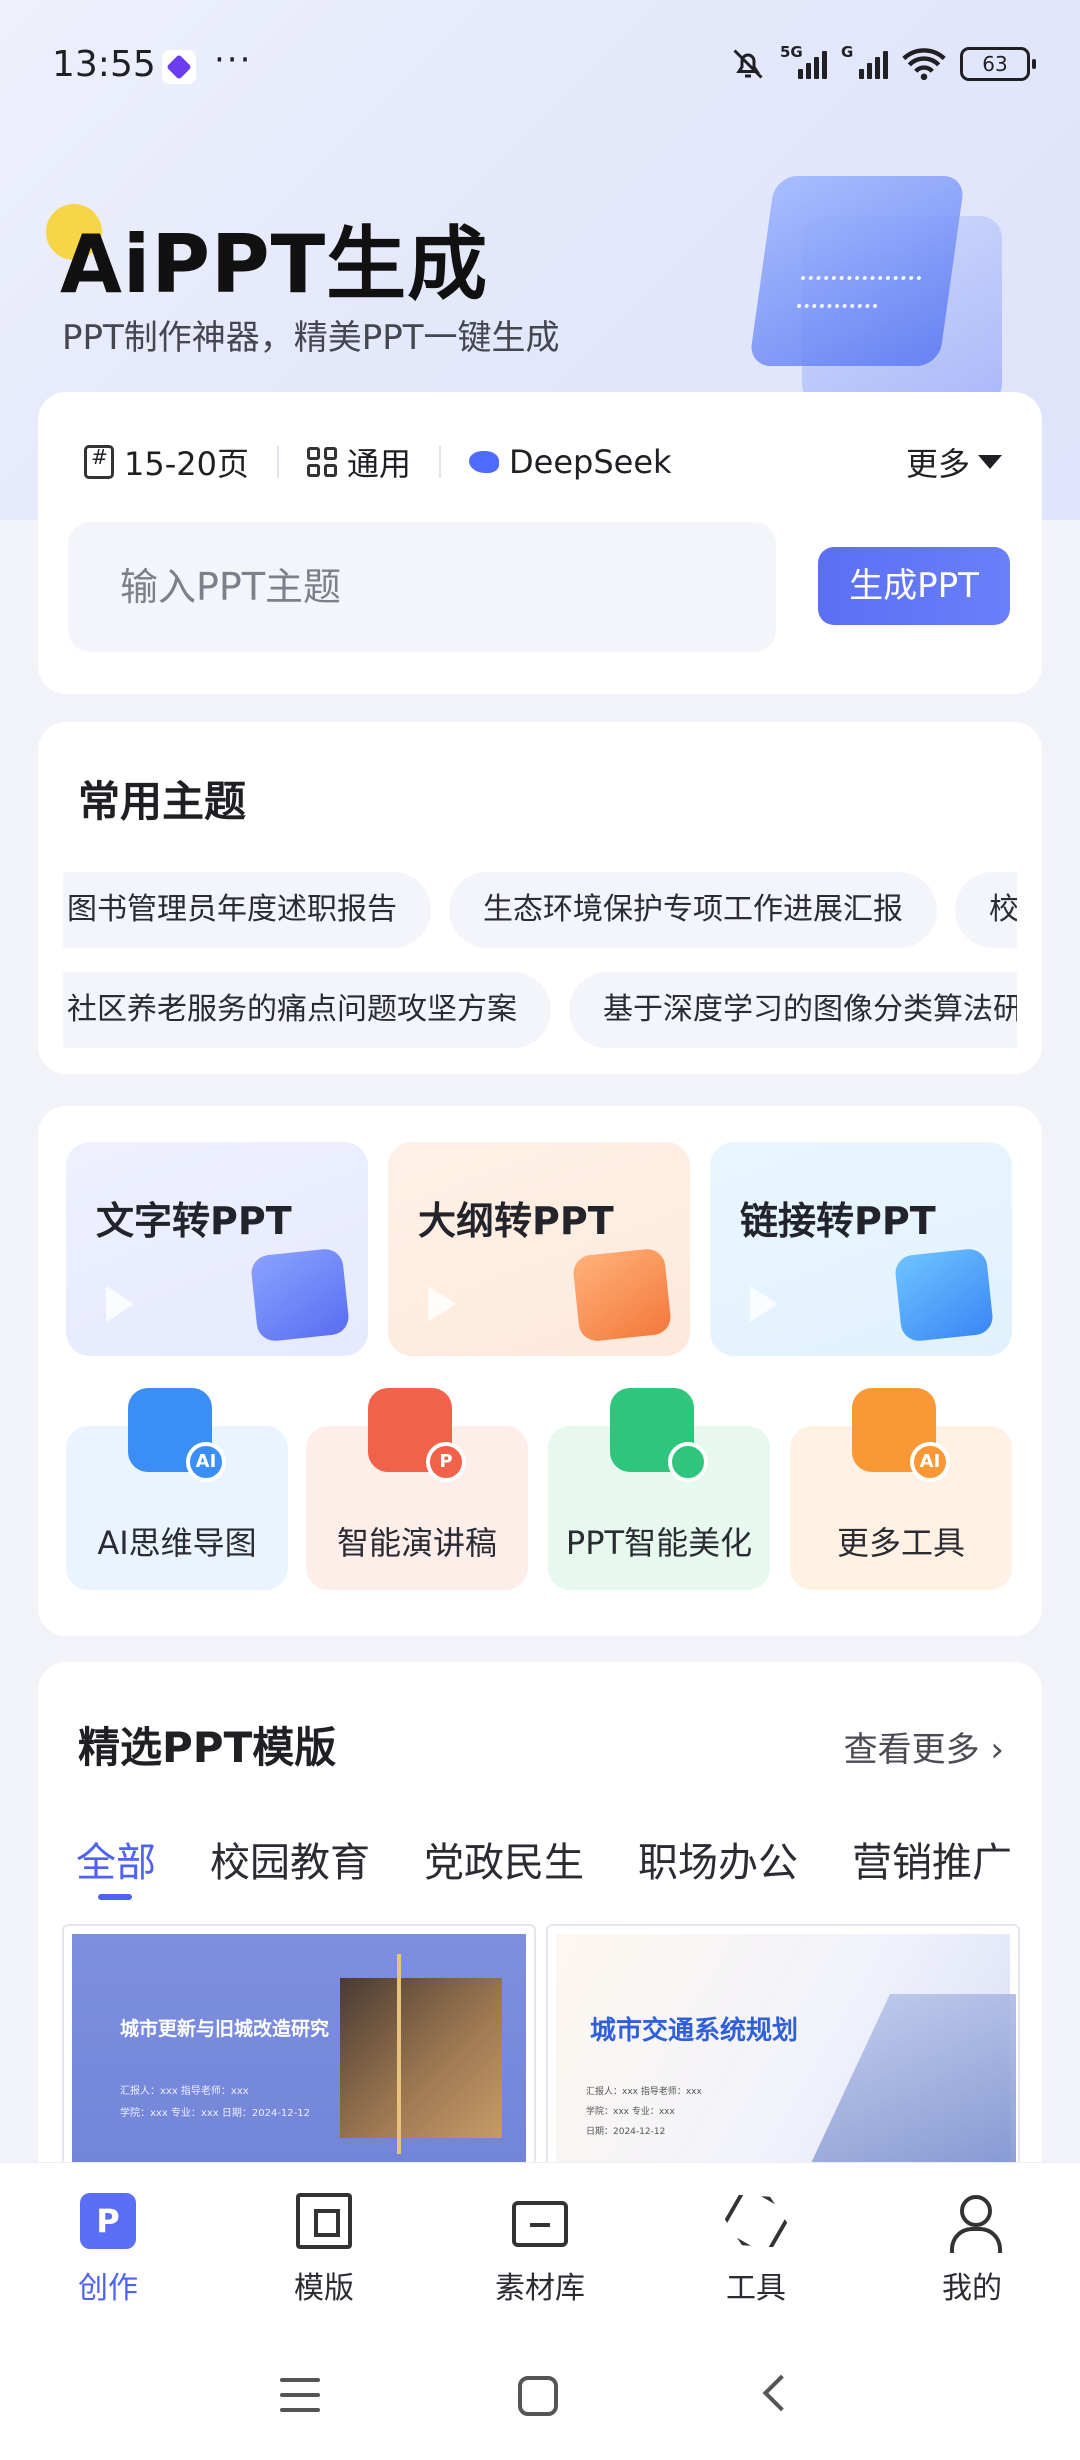  I want to click on page-subtitle: PPT制作神器，精美PPT一键生成, so click(311, 338).